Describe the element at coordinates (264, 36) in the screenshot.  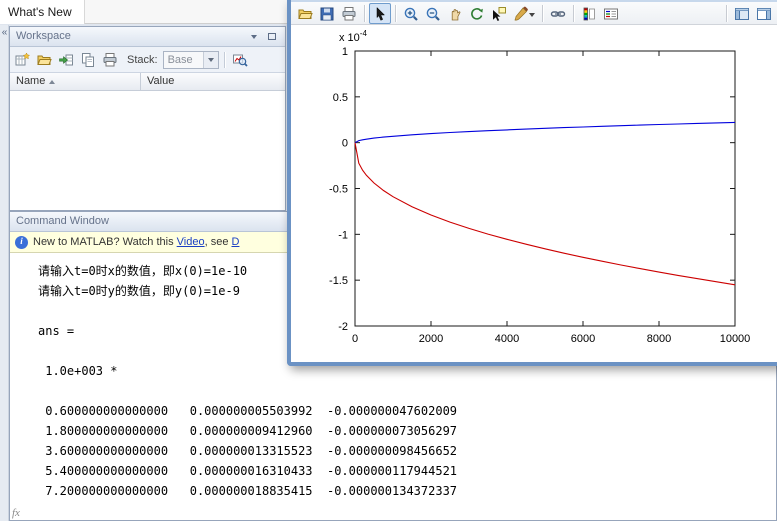
I see `workspace-titlebar-icons` at that location.